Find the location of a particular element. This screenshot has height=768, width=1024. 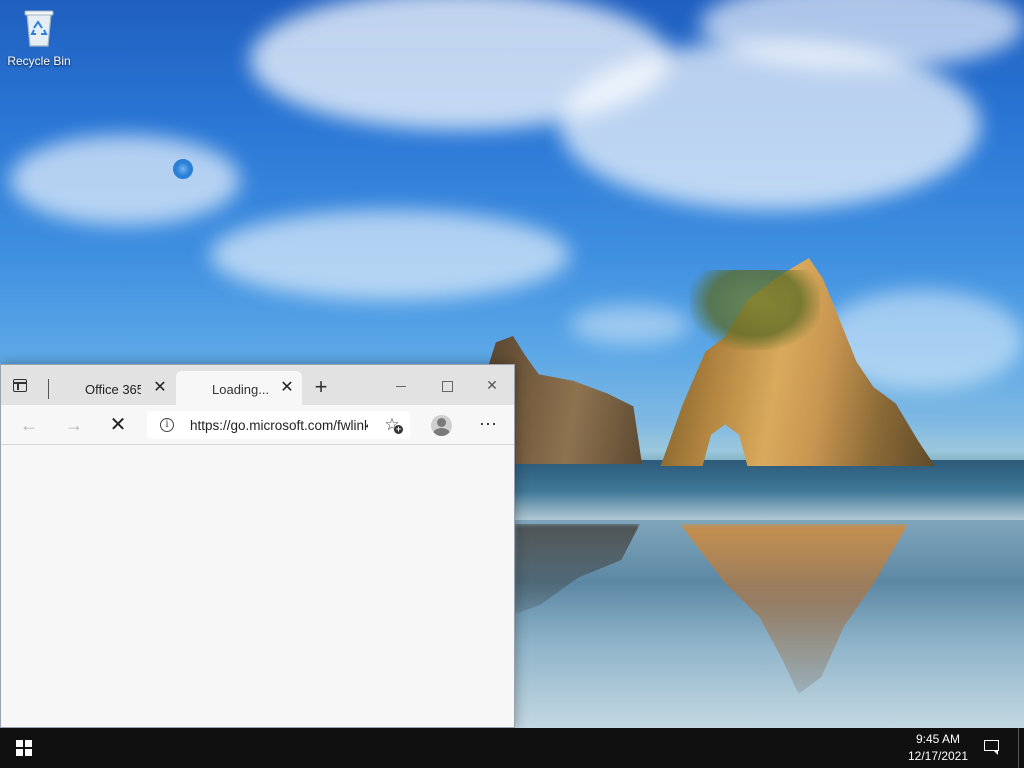

minimize-button is located at coordinates (401, 385).